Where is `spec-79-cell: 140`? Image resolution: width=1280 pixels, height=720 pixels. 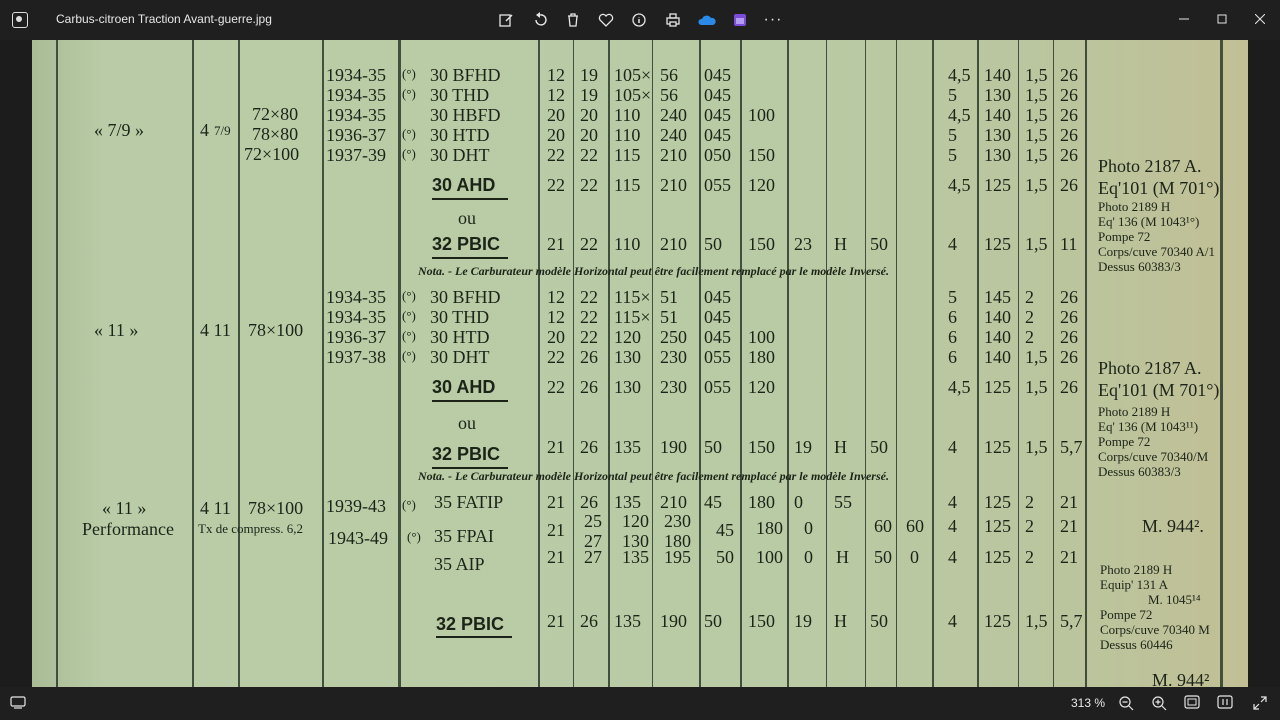
spec-79-cell: 140 is located at coordinates (997, 115).